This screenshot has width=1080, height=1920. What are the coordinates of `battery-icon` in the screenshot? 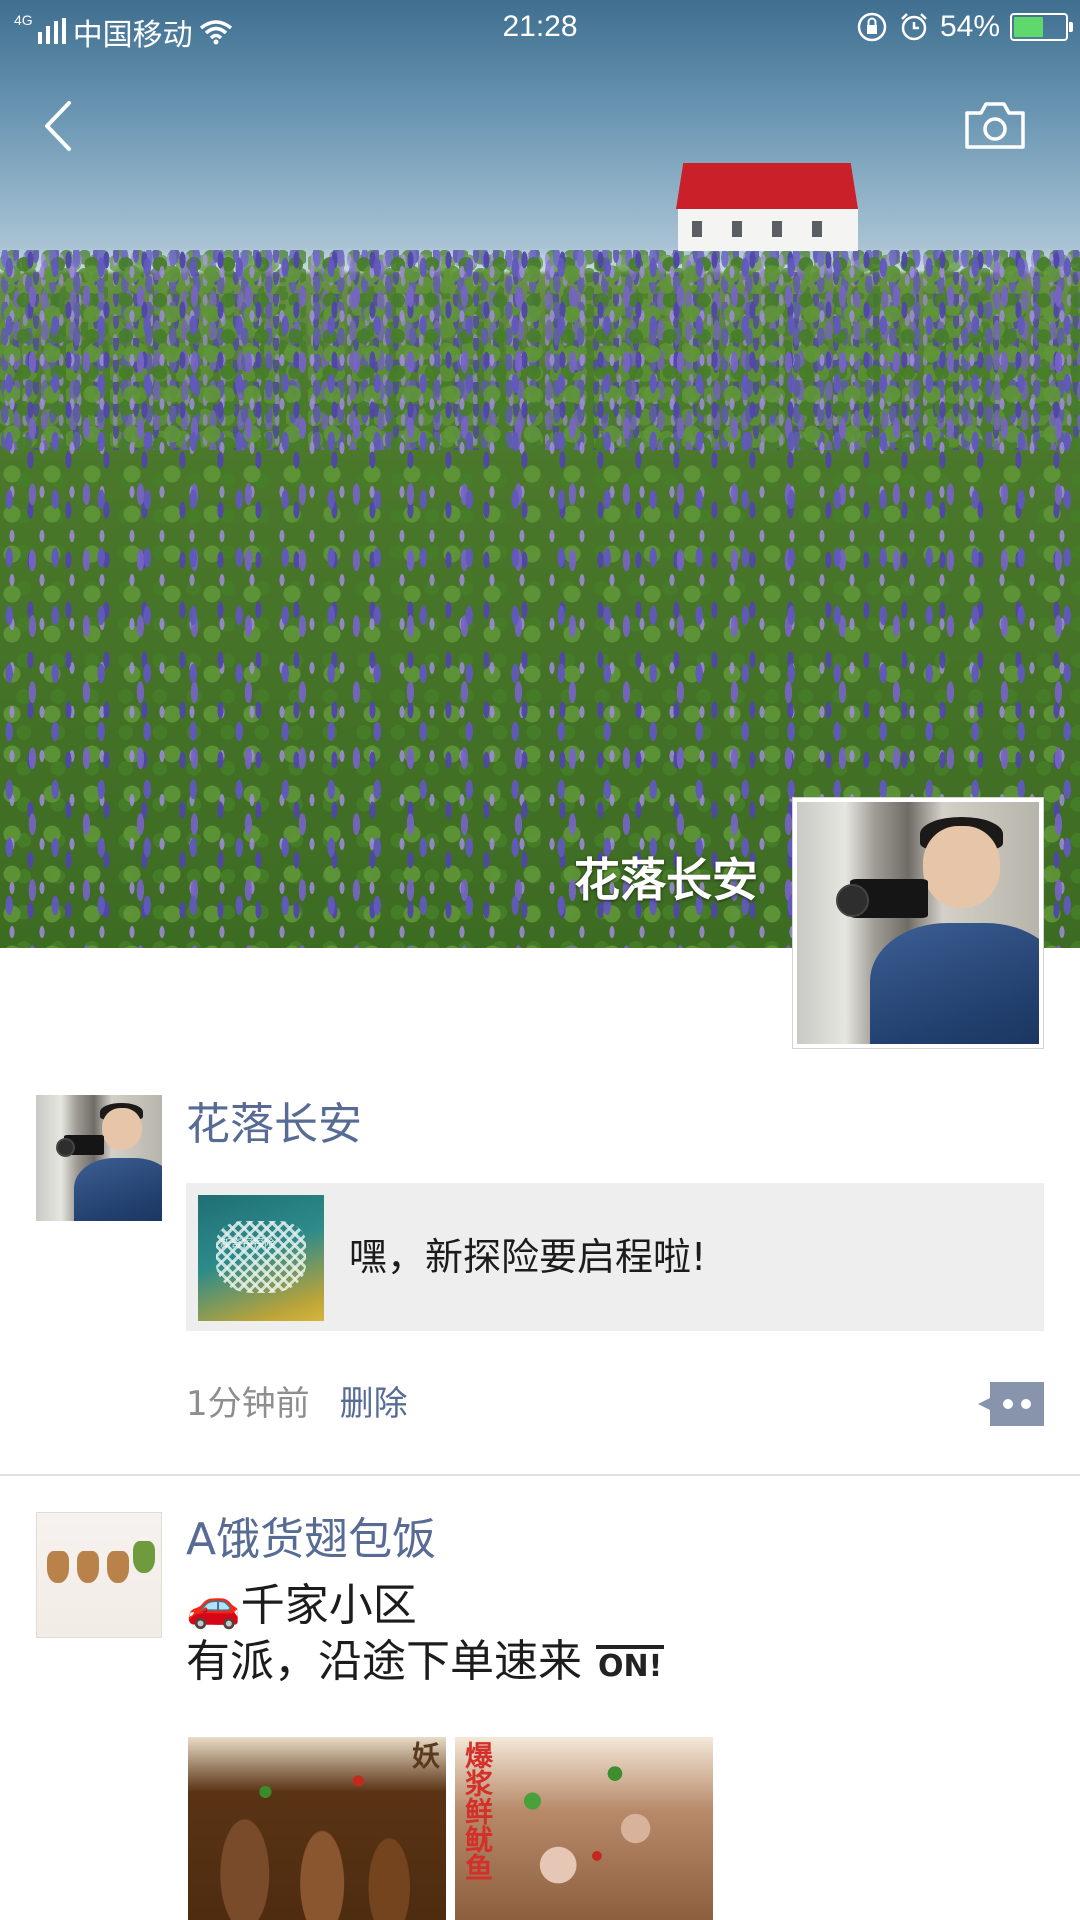 It's located at (1041, 27).